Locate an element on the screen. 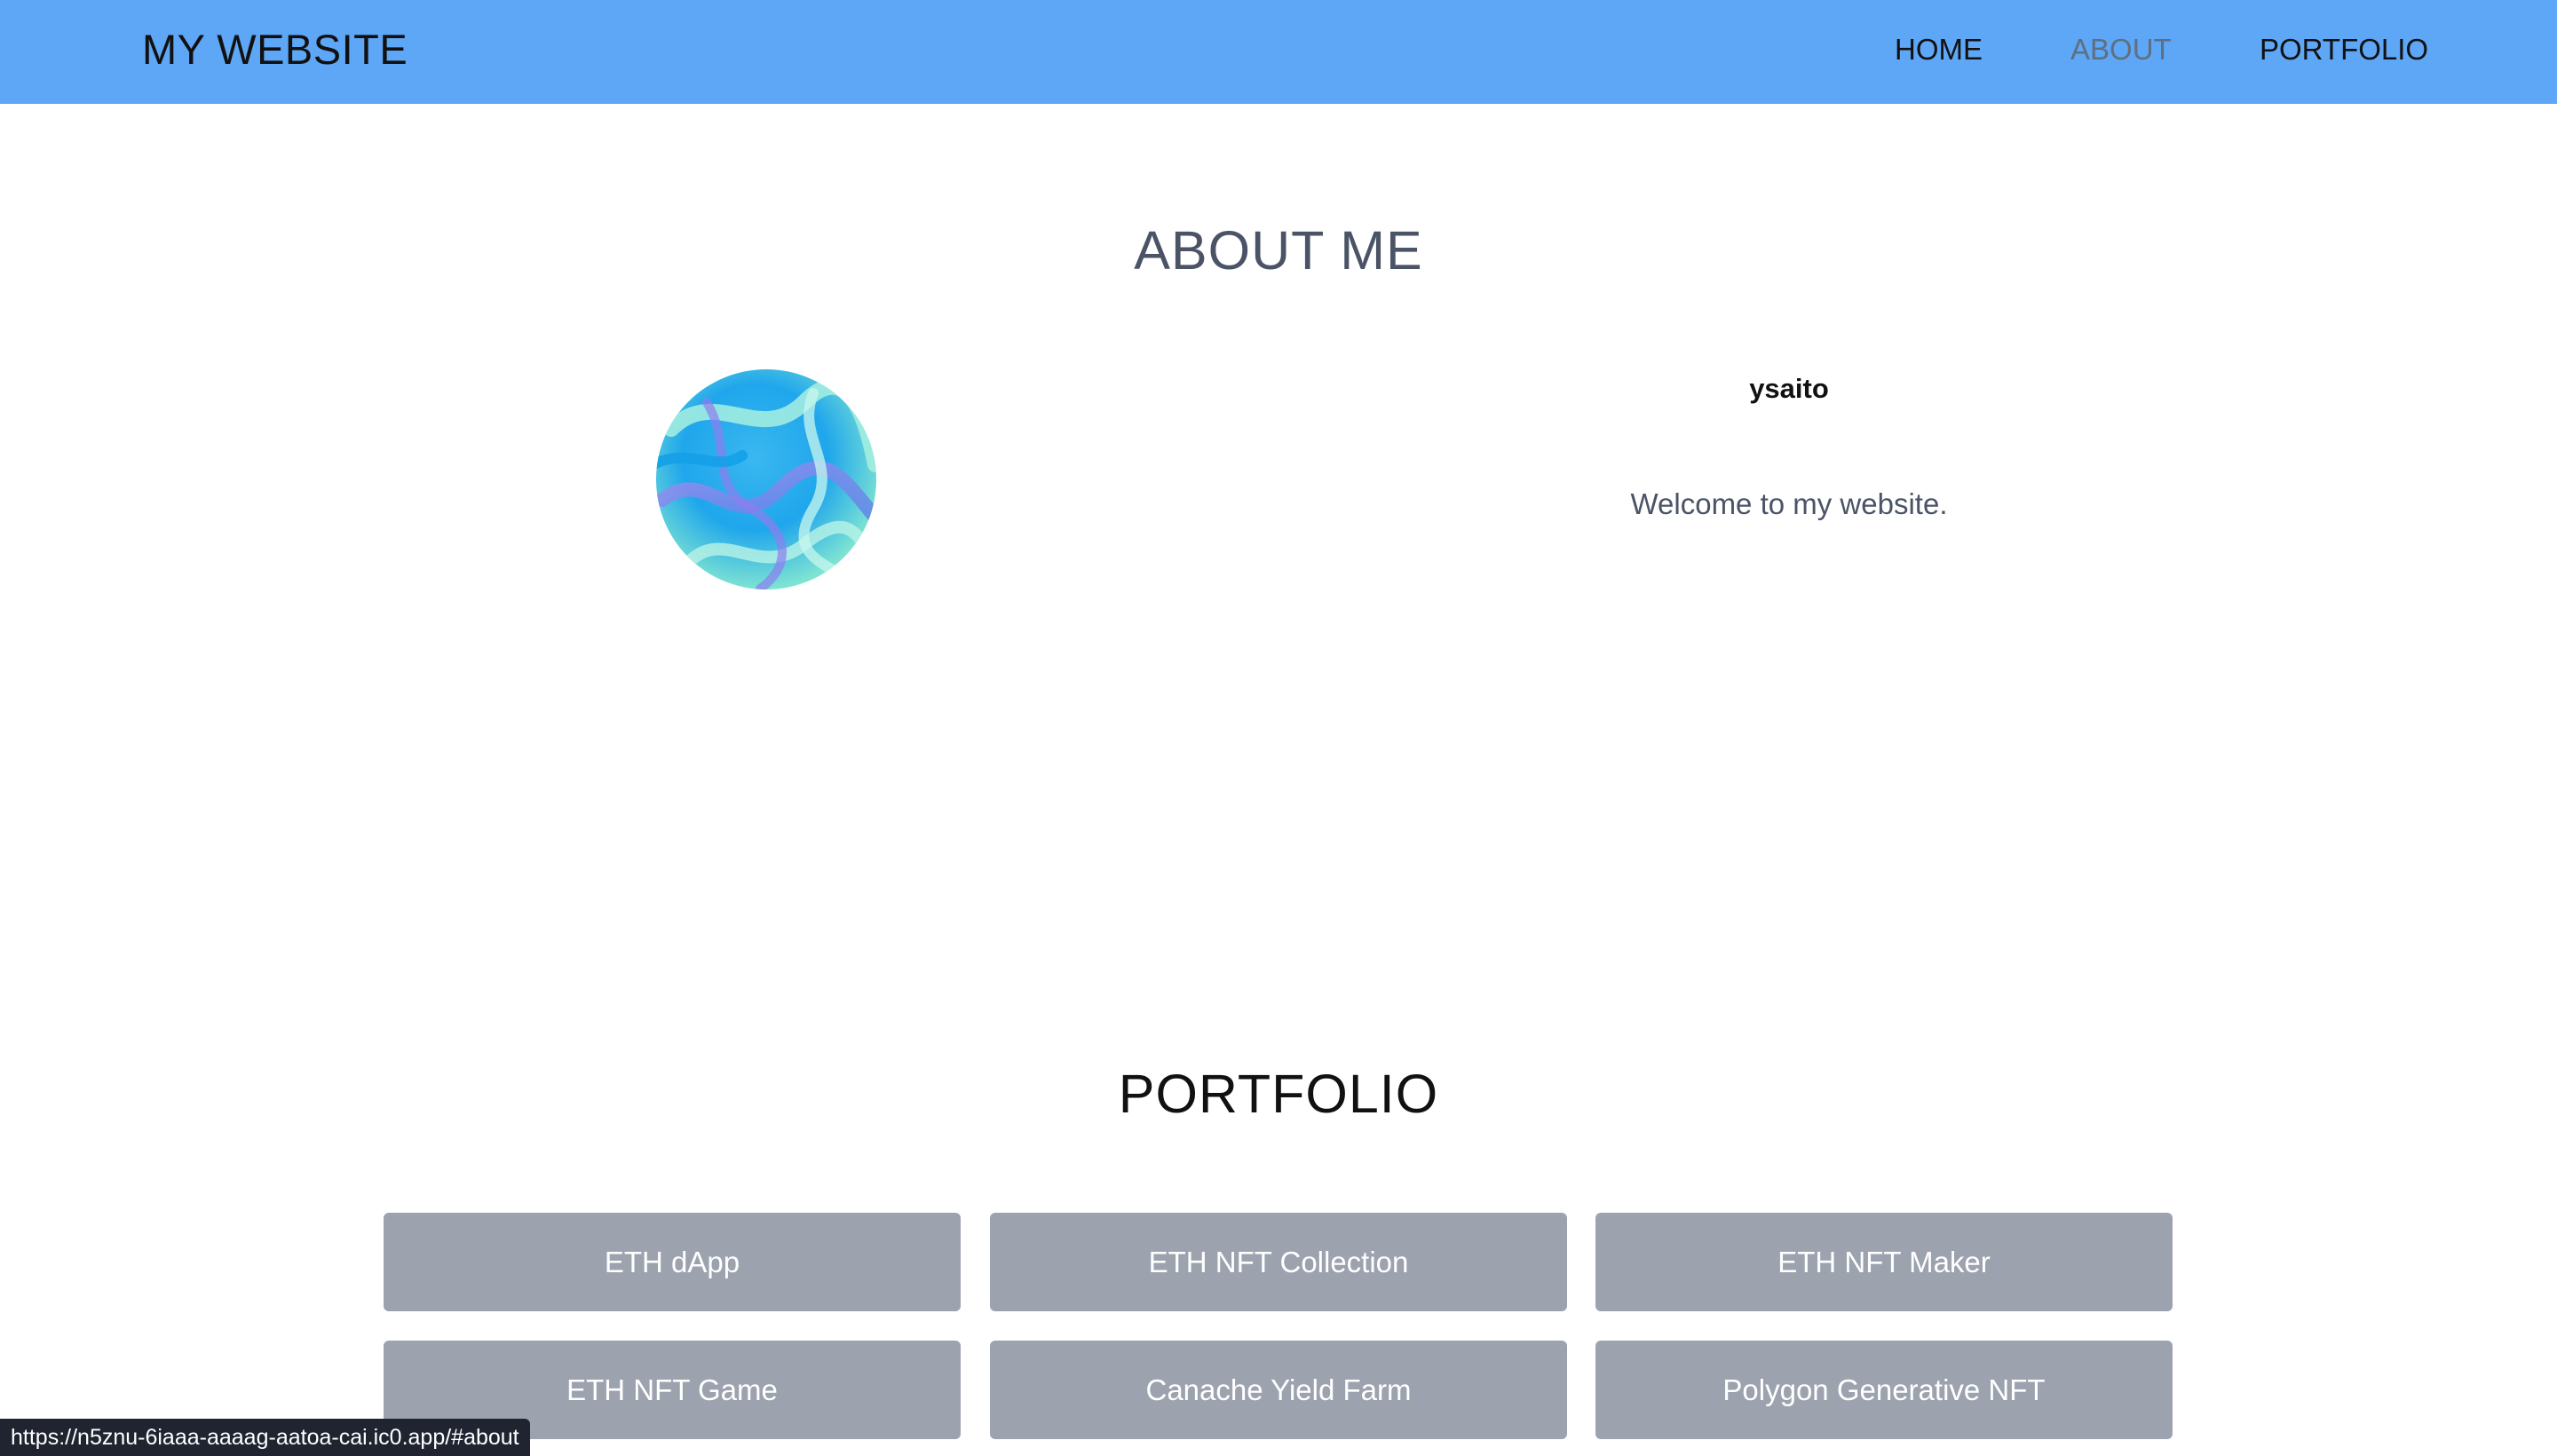  site-brand-link: MY WEBSITE is located at coordinates (275, 50).